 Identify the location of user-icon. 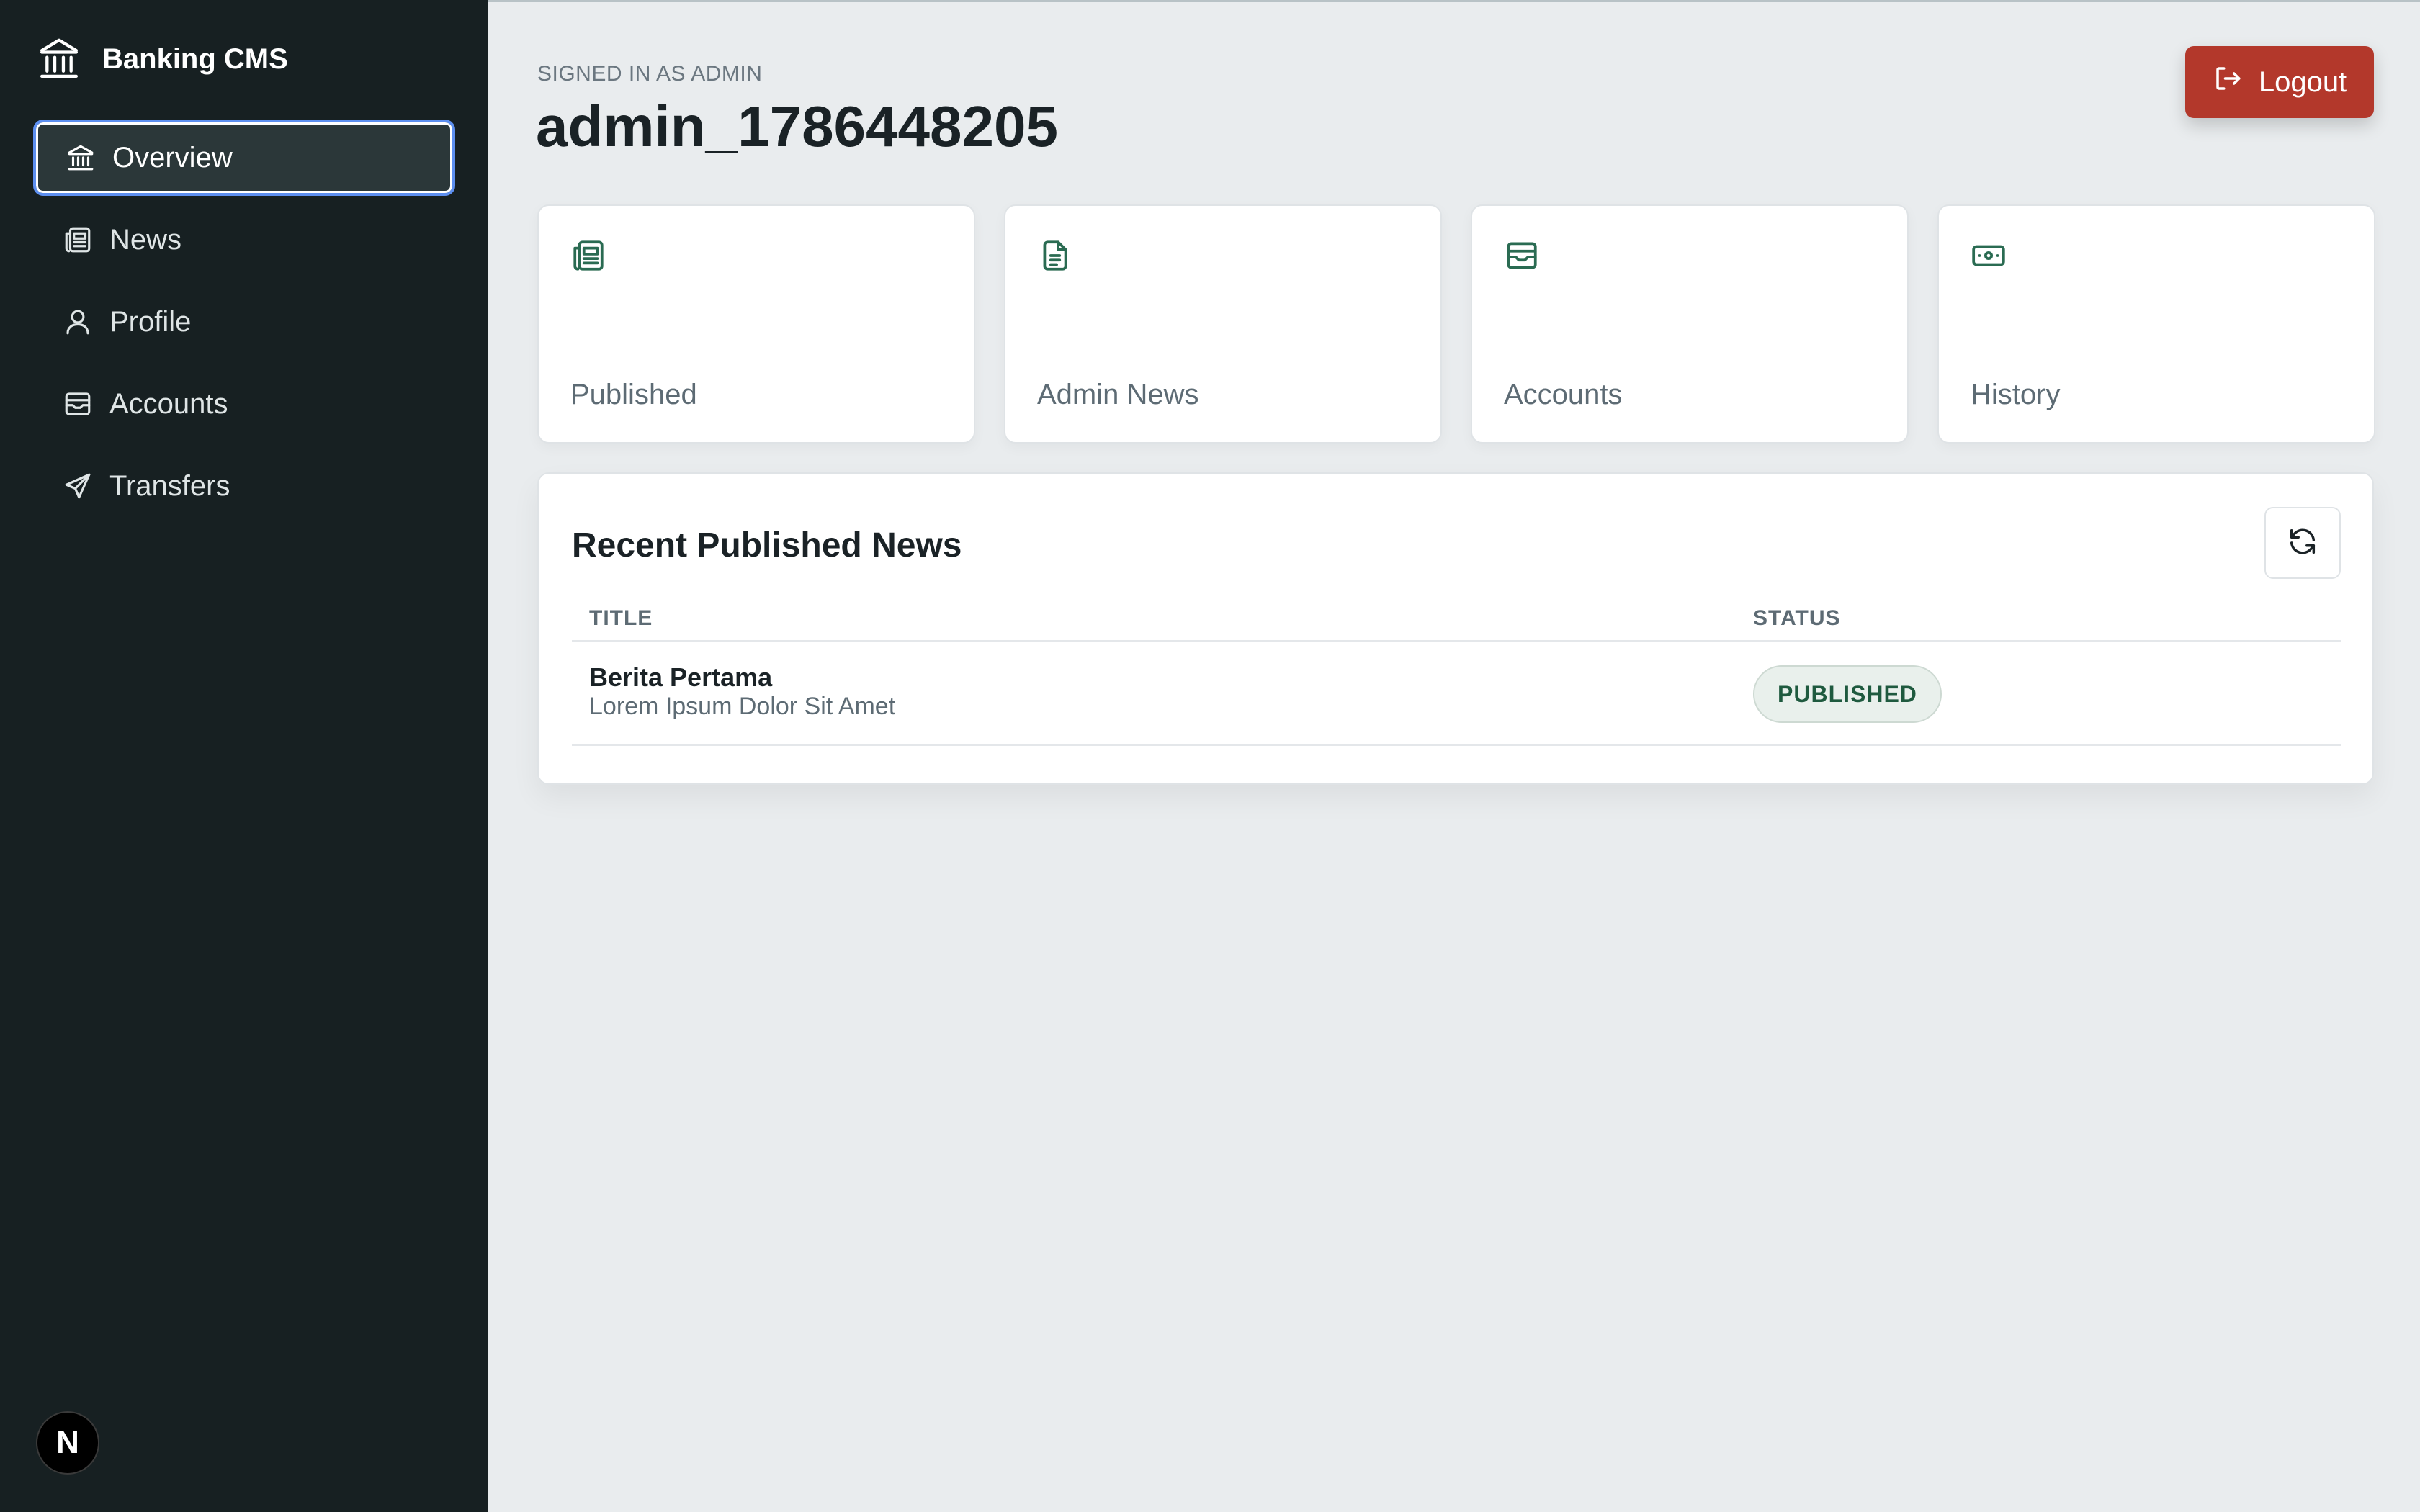
(78, 322).